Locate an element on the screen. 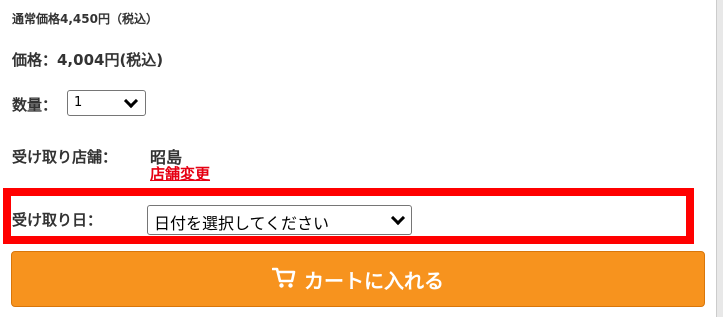 This screenshot has width=723, height=317. store-change-link: 店舗変更 is located at coordinates (180, 173).